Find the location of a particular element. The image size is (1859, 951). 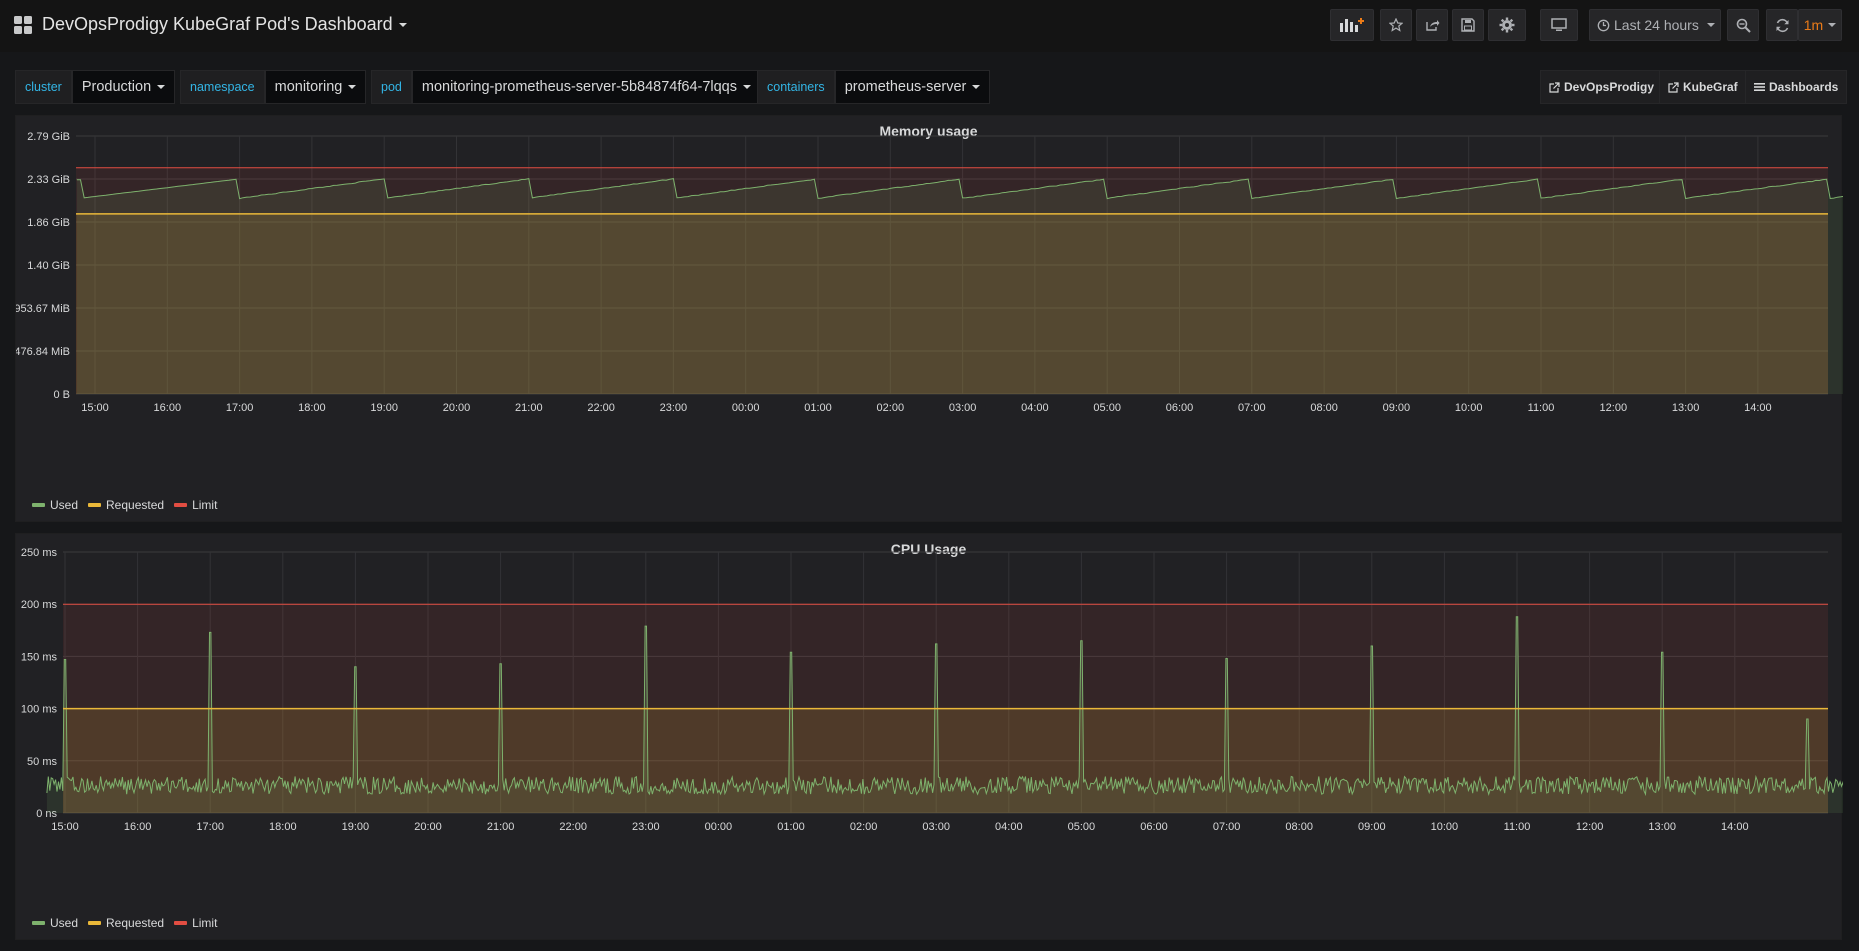

link-dashboards: Dashboards is located at coordinates (1796, 87).